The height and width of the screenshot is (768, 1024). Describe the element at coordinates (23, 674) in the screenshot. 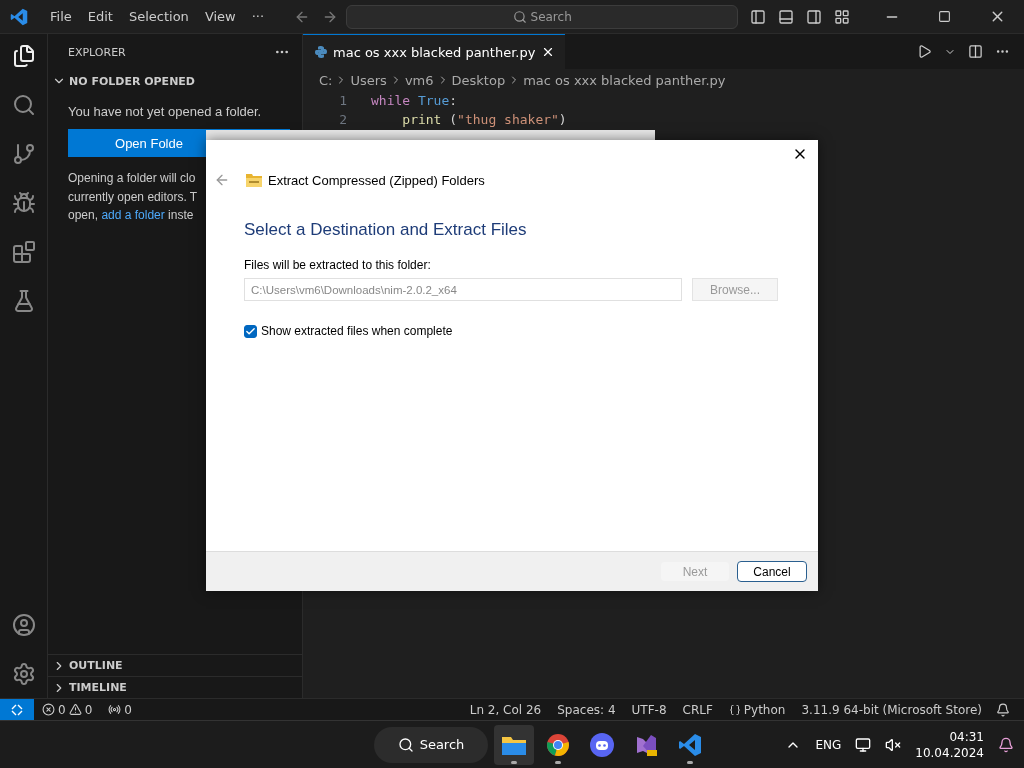

I see `settings-icon` at that location.